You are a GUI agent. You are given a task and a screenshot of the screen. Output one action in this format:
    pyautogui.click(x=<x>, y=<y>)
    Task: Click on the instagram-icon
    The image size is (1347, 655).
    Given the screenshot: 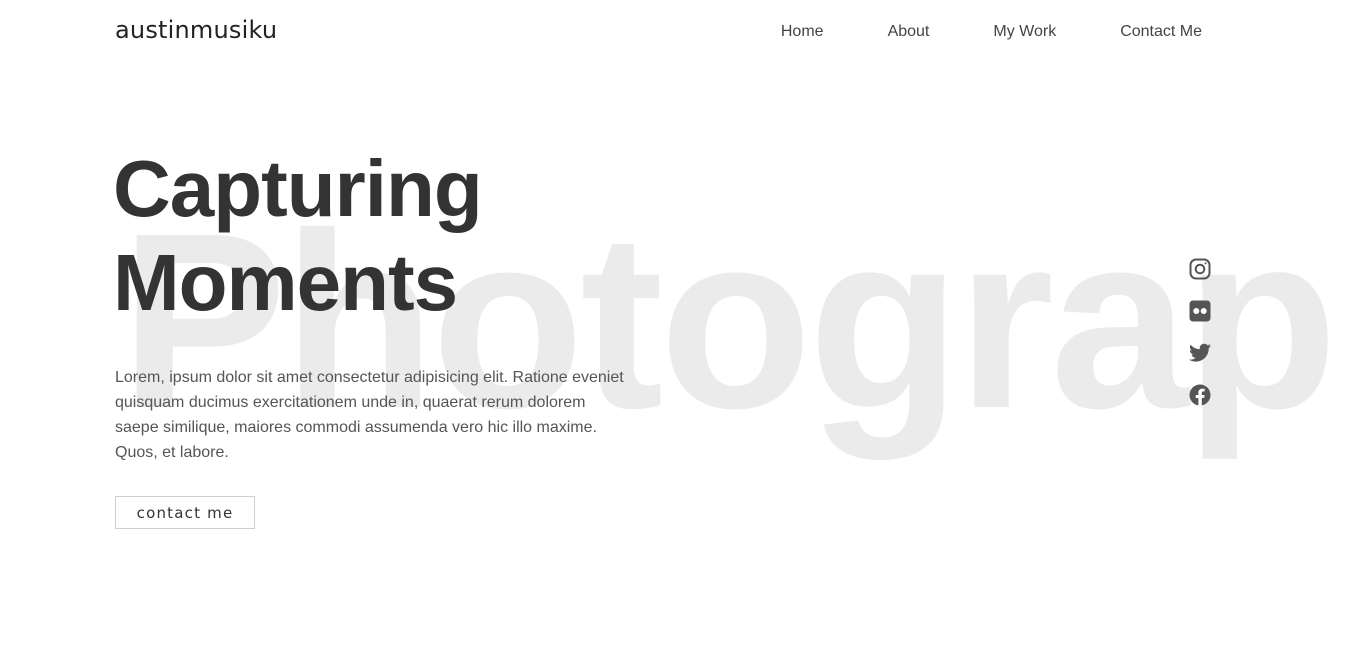 What is the action you would take?
    pyautogui.click(x=1200, y=269)
    